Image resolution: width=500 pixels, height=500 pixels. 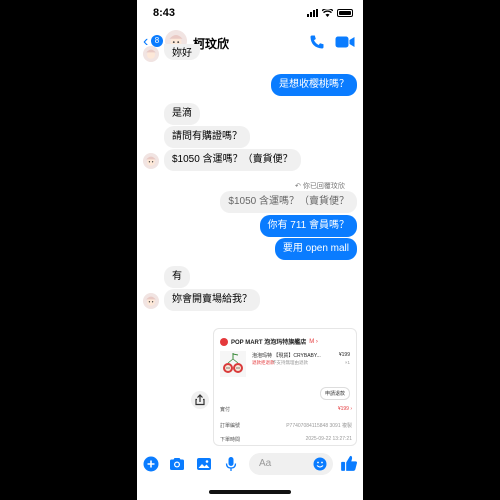 What do you see at coordinates (313, 341) in the screenshot?
I see `shop-tag: M ›` at bounding box center [313, 341].